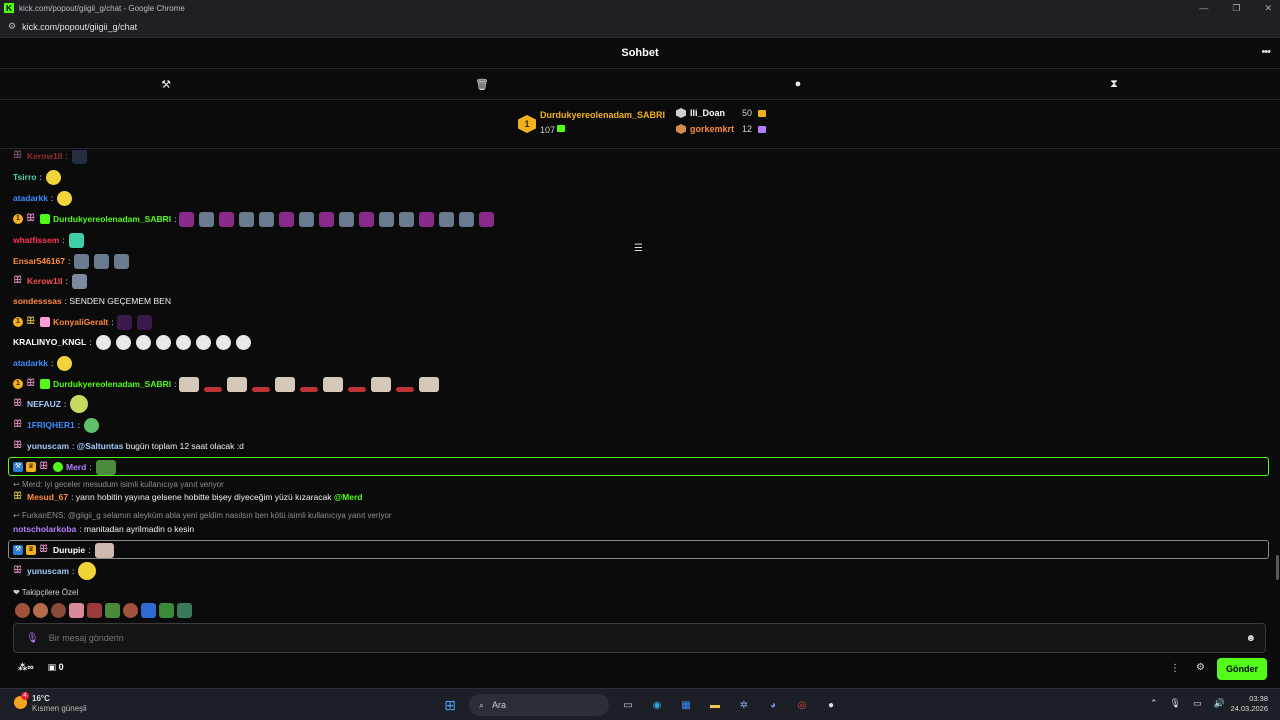  I want to click on taskbar-search: ⌕ Ara, so click(539, 705).